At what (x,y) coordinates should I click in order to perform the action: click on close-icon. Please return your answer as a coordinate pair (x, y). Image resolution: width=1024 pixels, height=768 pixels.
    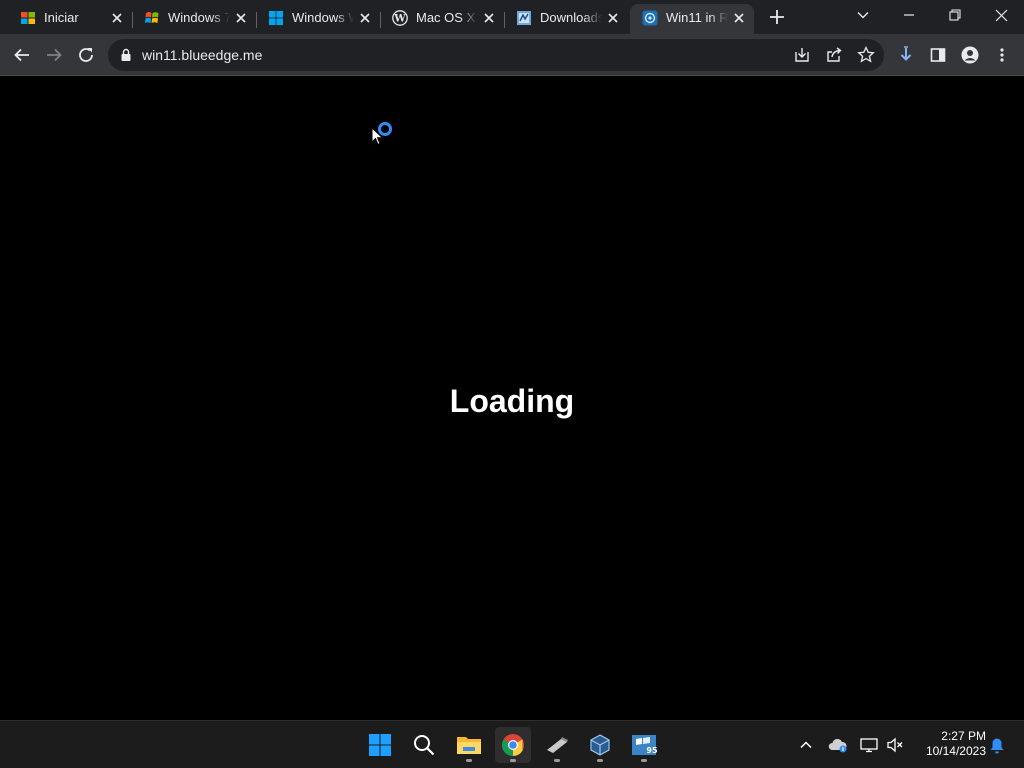
    Looking at the image, I should click on (1001, 15).